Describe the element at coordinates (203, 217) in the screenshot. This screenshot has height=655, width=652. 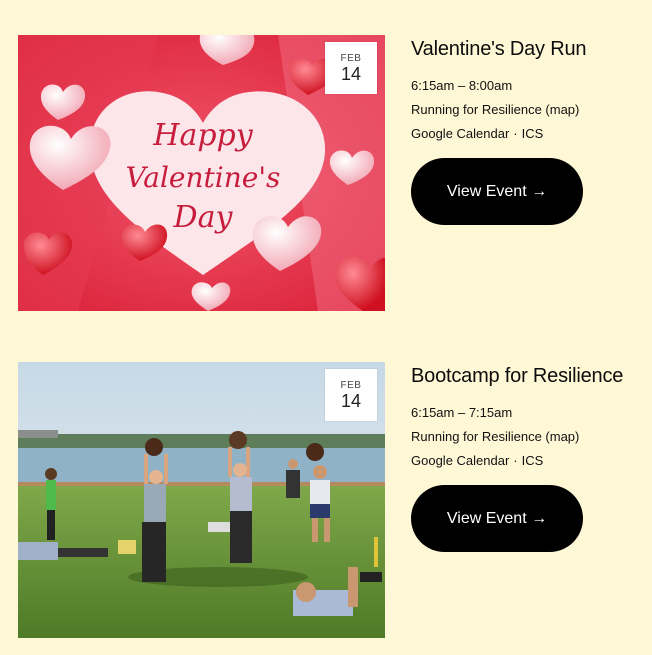
I see `image-text-day: Day` at that location.